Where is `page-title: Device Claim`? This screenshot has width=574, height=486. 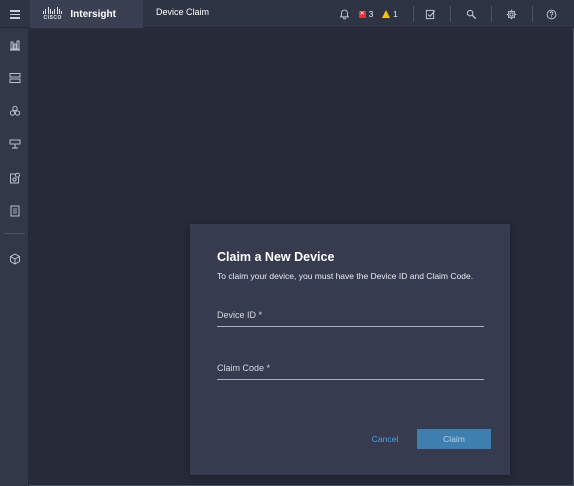 page-title: Device Claim is located at coordinates (183, 12).